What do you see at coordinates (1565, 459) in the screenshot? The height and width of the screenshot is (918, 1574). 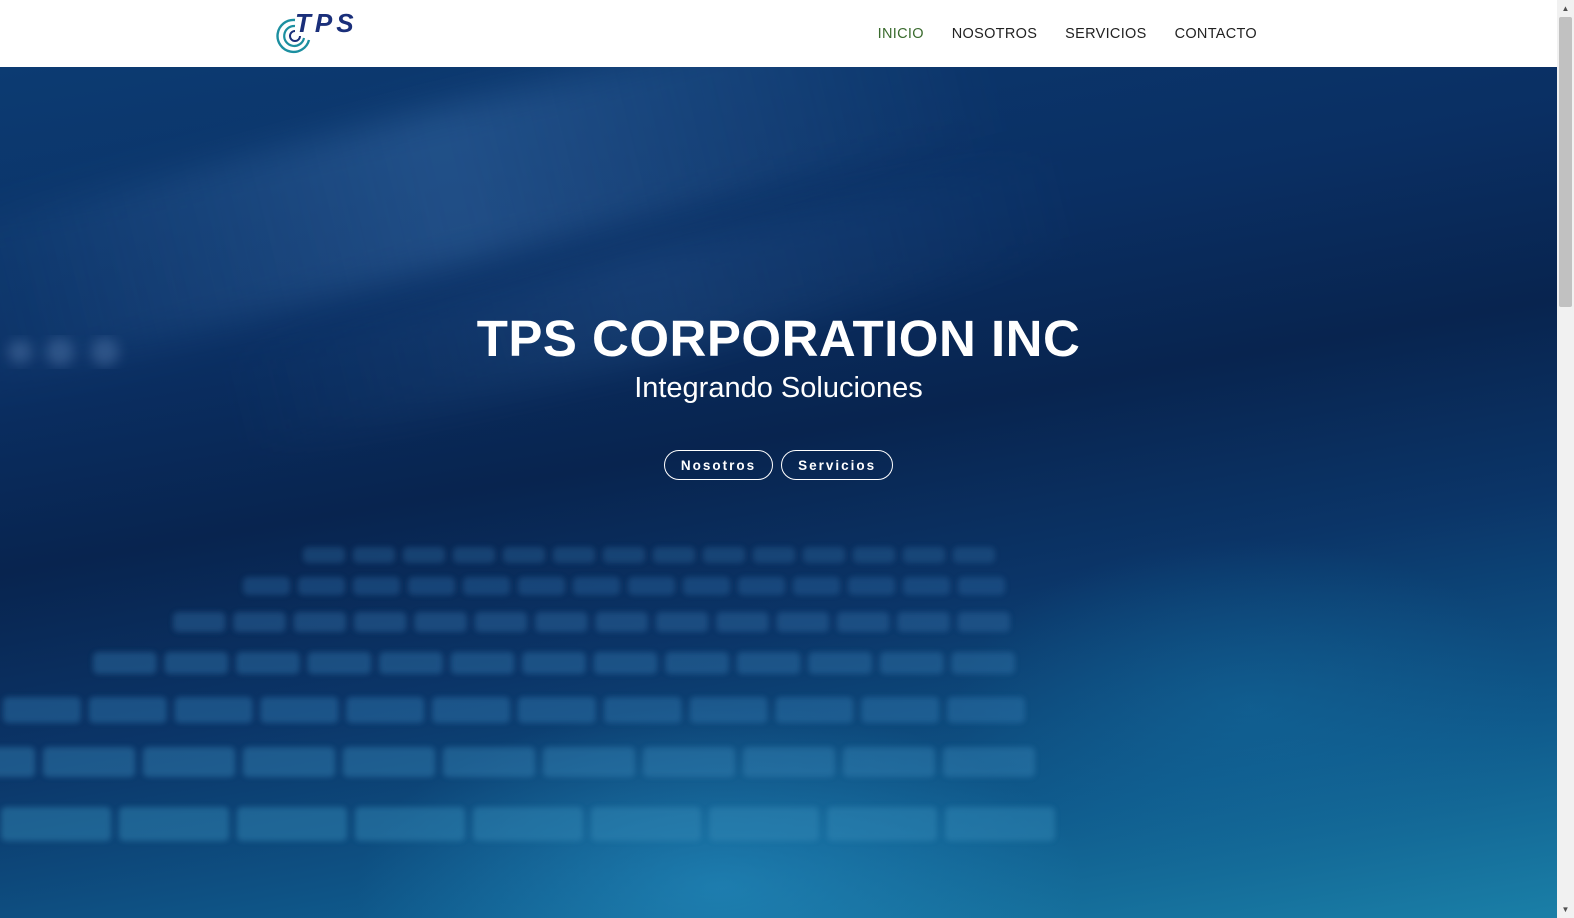 I see `vertical-scrollbar: ▲ ▼` at bounding box center [1565, 459].